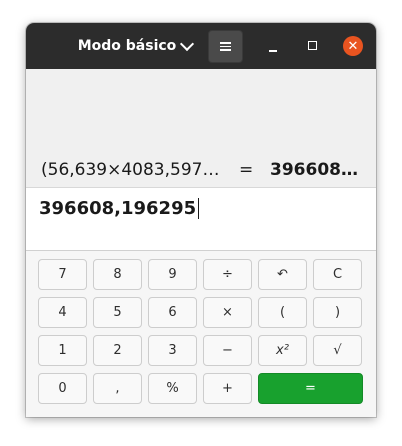 The height and width of the screenshot is (446, 402). What do you see at coordinates (282, 312) in the screenshot?
I see `key-open-paren: (` at bounding box center [282, 312].